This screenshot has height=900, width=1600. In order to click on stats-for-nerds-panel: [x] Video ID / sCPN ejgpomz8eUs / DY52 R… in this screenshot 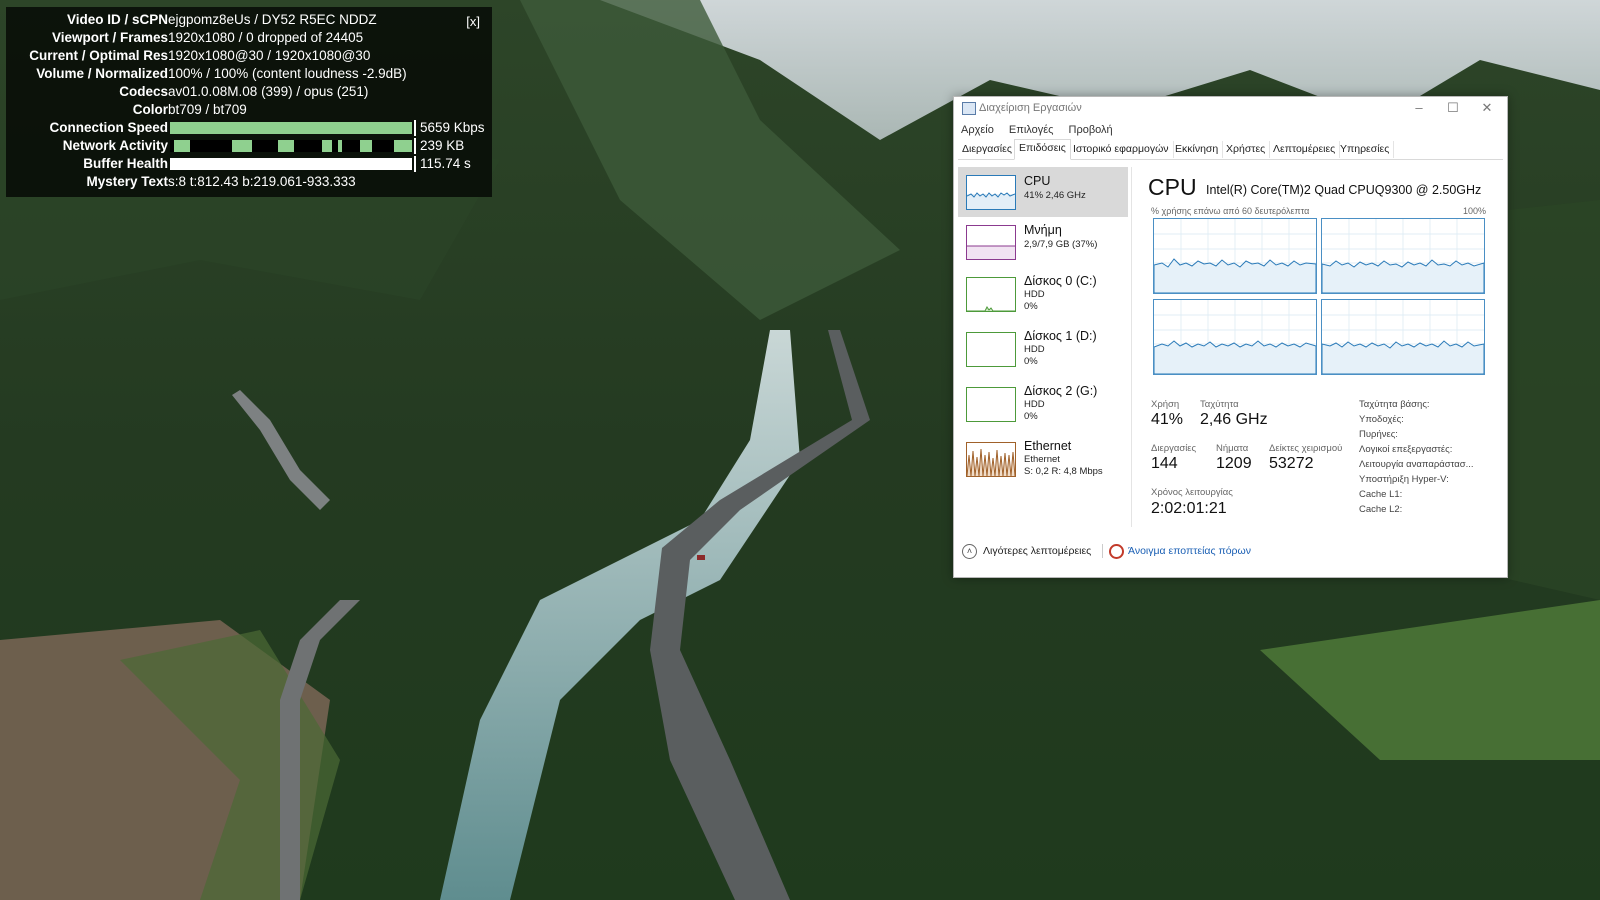, I will do `click(249, 102)`.